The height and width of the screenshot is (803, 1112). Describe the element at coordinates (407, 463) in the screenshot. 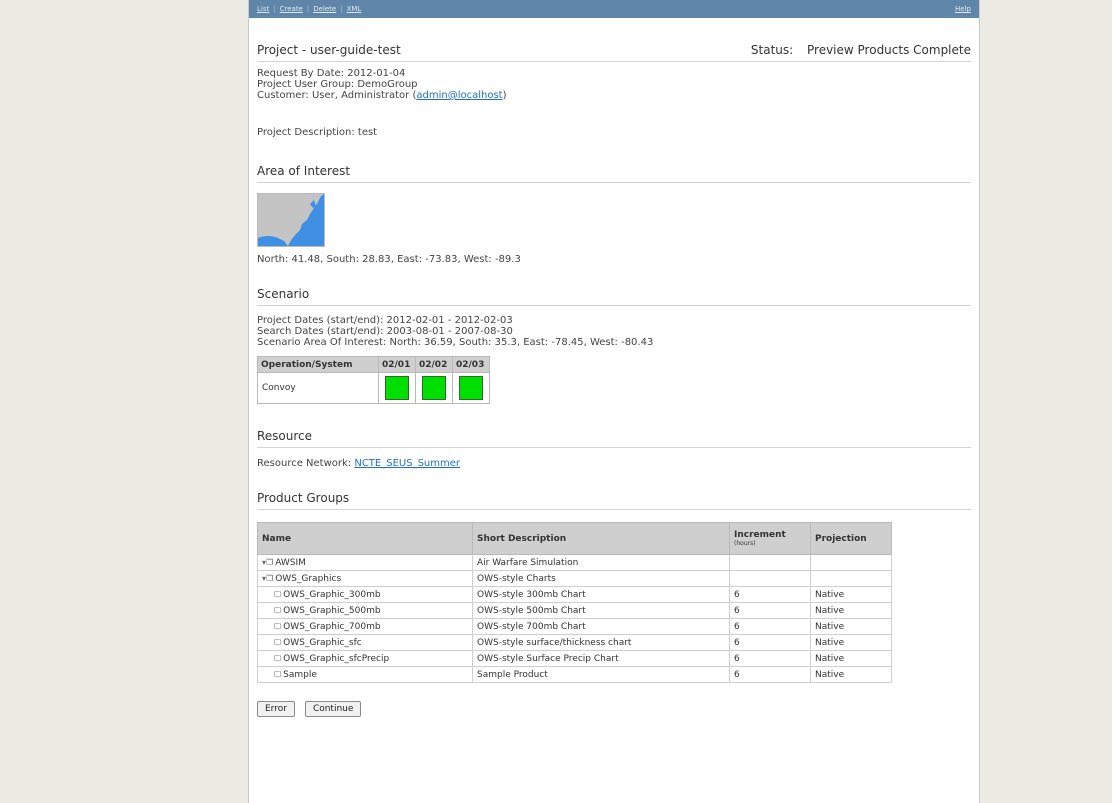

I see `resource-network-link: NCTE_SEUS_Summer` at that location.